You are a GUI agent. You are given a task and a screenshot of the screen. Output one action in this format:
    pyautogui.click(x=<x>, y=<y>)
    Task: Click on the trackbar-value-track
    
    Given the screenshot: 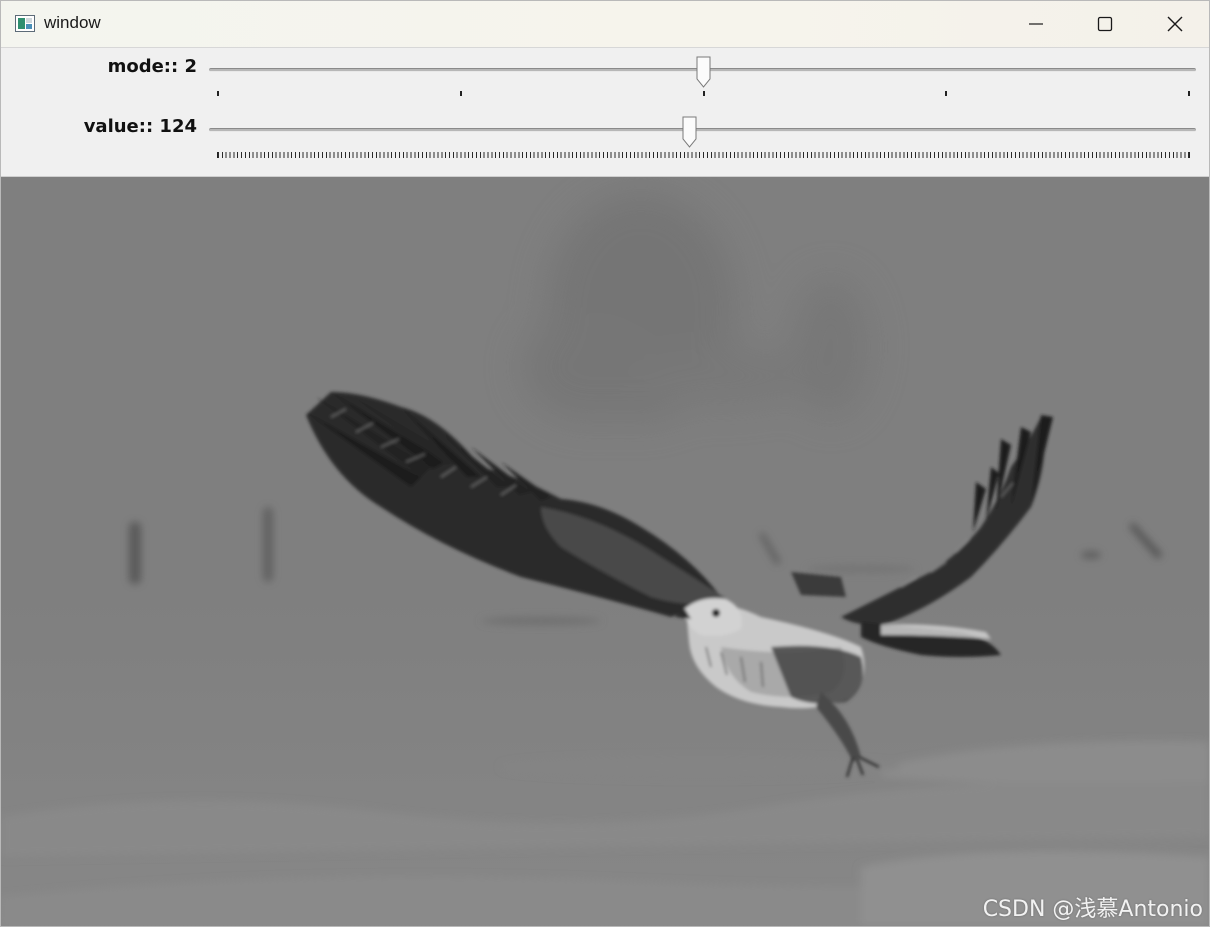 What is the action you would take?
    pyautogui.click(x=702, y=130)
    